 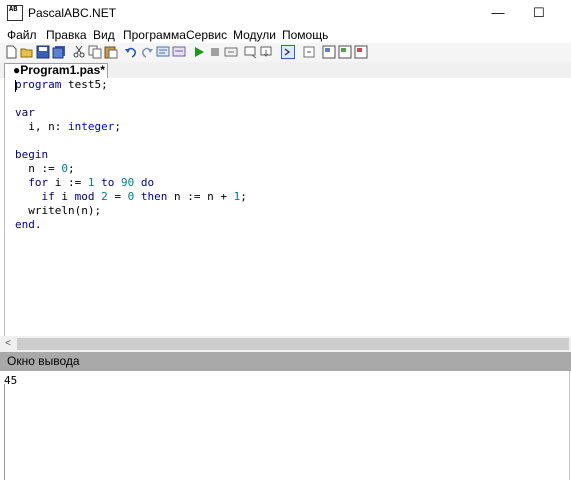 What do you see at coordinates (154, 196) in the screenshot?
I see `keyword-token: then` at bounding box center [154, 196].